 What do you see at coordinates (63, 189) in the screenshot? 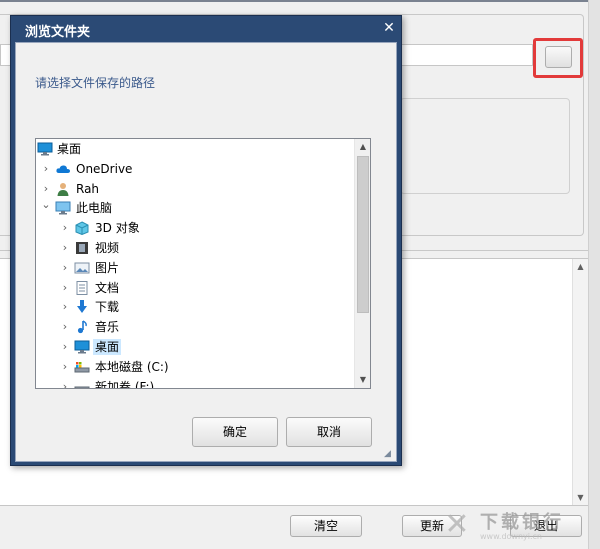
I see `user-icon` at bounding box center [63, 189].